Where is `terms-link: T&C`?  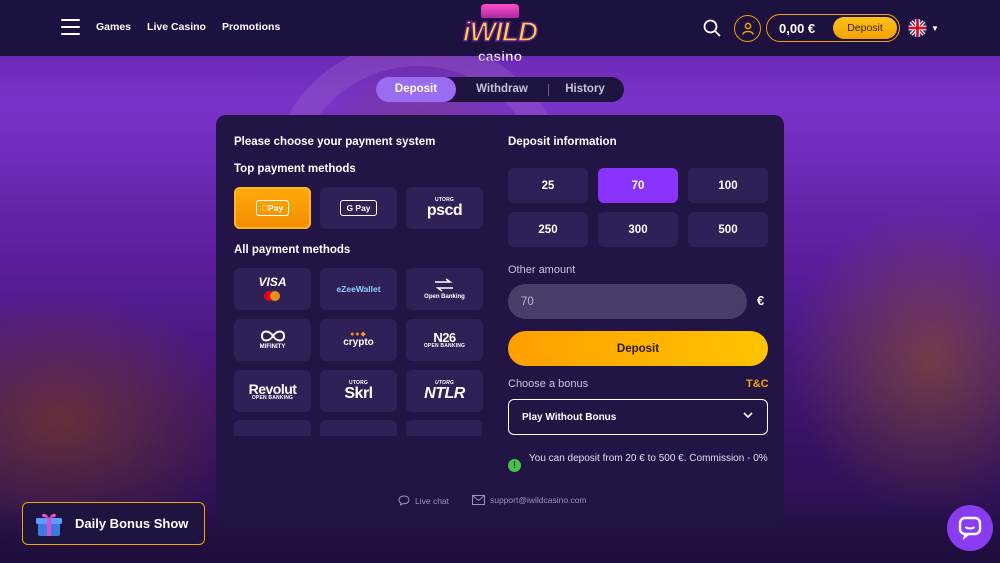 terms-link: T&C is located at coordinates (757, 384).